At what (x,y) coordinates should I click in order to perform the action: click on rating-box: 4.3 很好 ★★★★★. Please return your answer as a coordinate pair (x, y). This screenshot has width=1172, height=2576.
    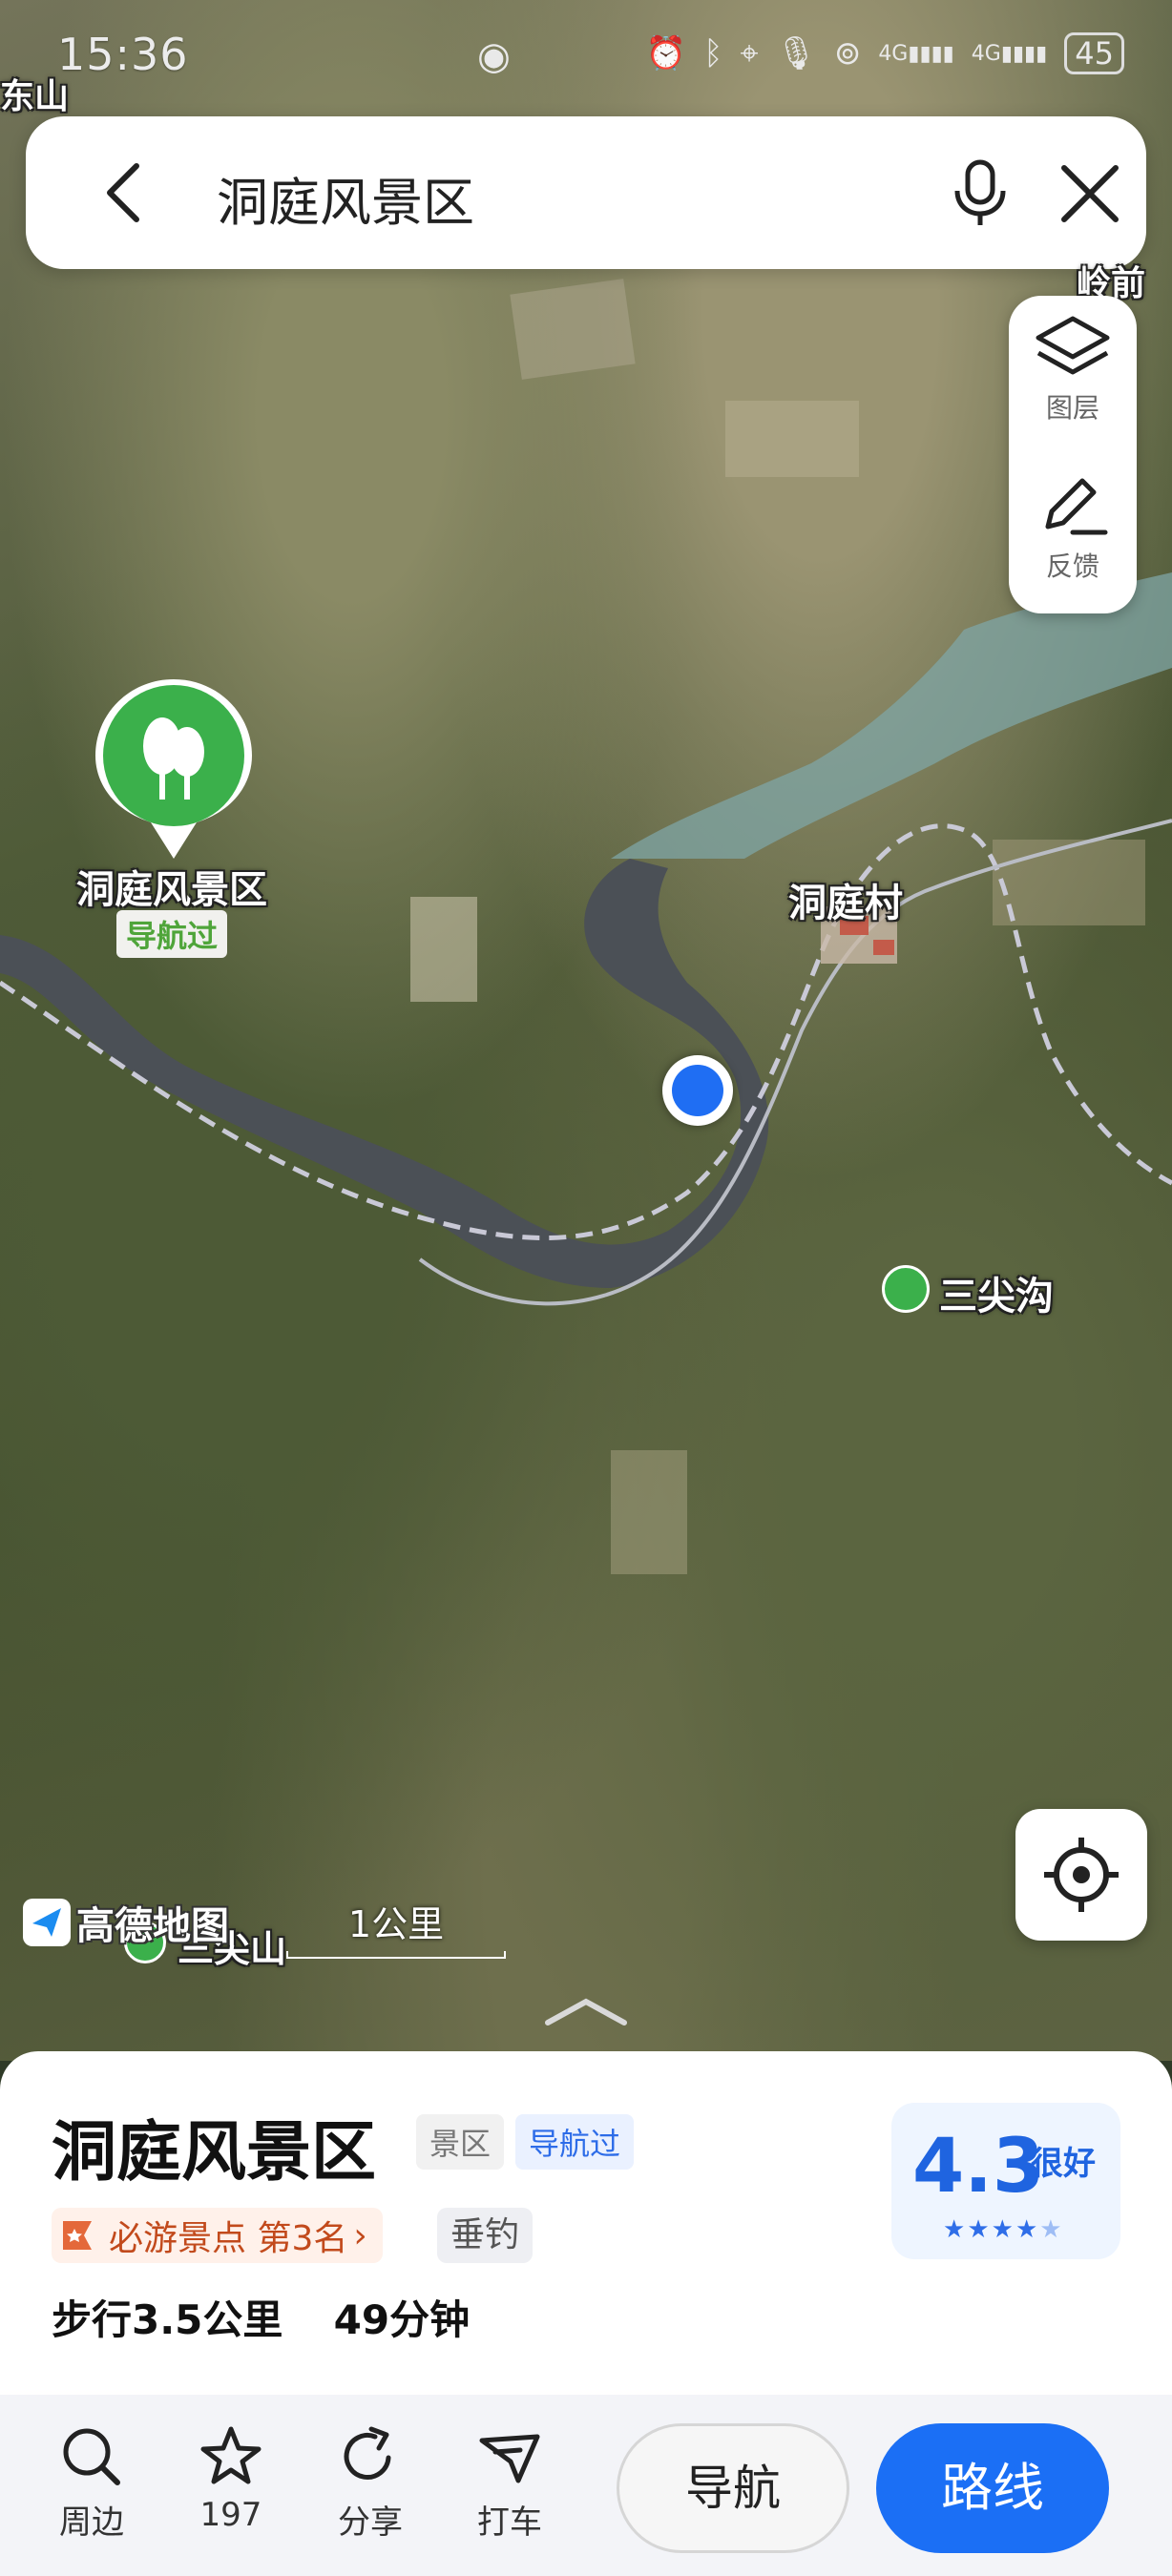
    Looking at the image, I should click on (1005, 2181).